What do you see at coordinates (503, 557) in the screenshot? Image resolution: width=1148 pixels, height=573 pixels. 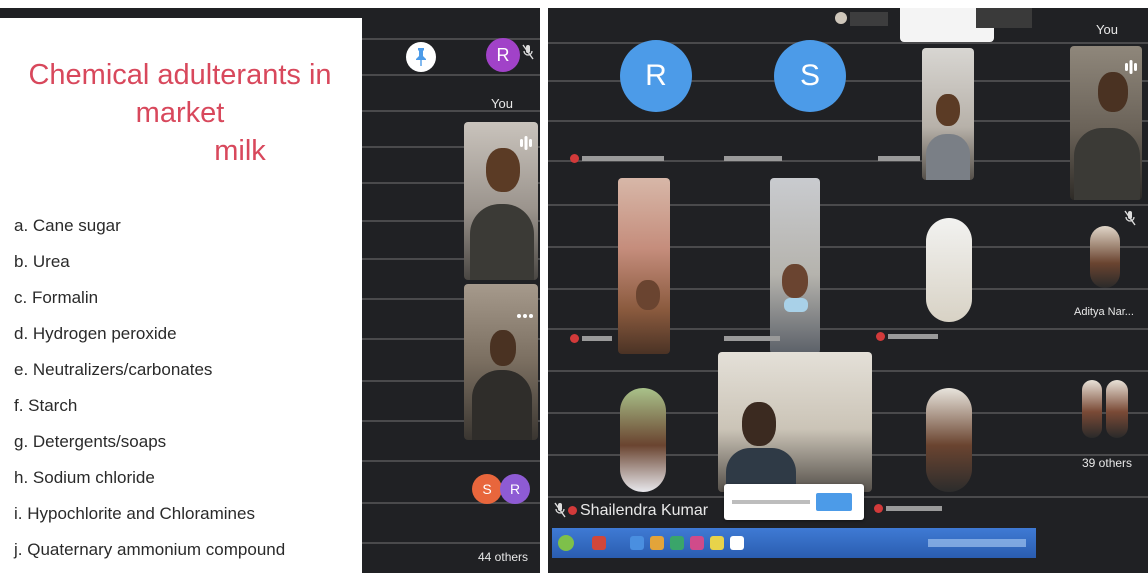 I see `others-count: 44 others` at bounding box center [503, 557].